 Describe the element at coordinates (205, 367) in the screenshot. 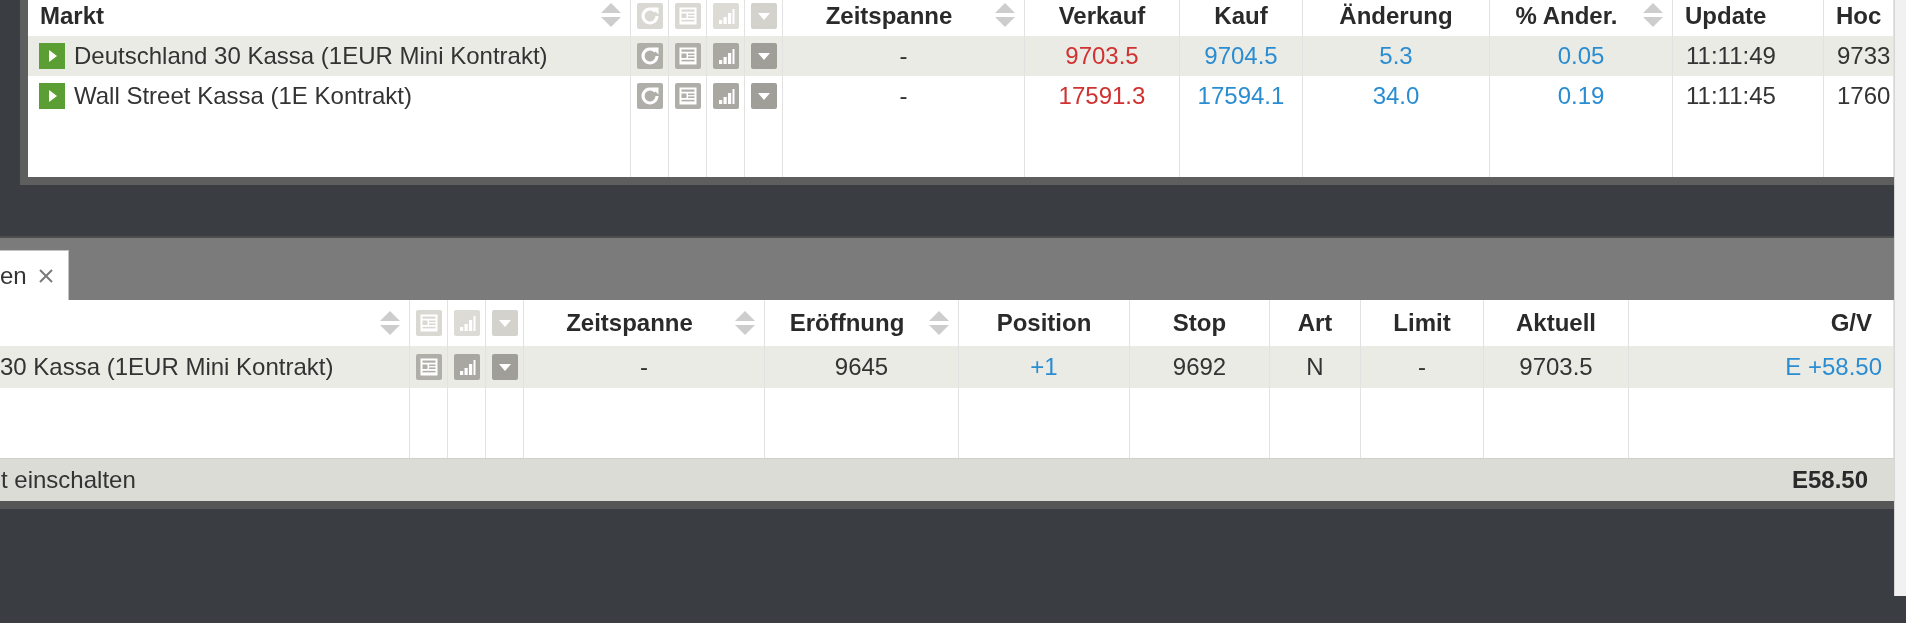

I see `table-cell: 30 Kassa (1EUR Mini Kontrakt)` at that location.